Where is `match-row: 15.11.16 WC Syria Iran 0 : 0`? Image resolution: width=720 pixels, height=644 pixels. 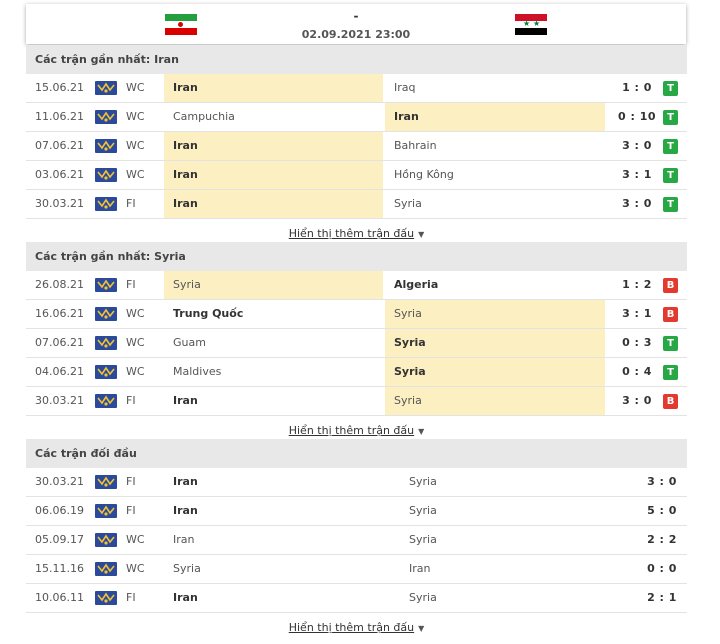 match-row: 15.11.16 WC Syria Iran 0 : 0 is located at coordinates (356, 569).